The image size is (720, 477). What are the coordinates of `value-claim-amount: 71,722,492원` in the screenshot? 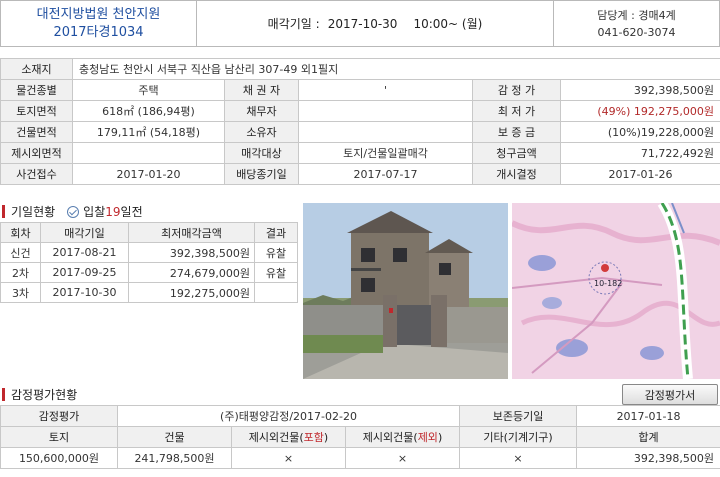 It's located at (639, 153).